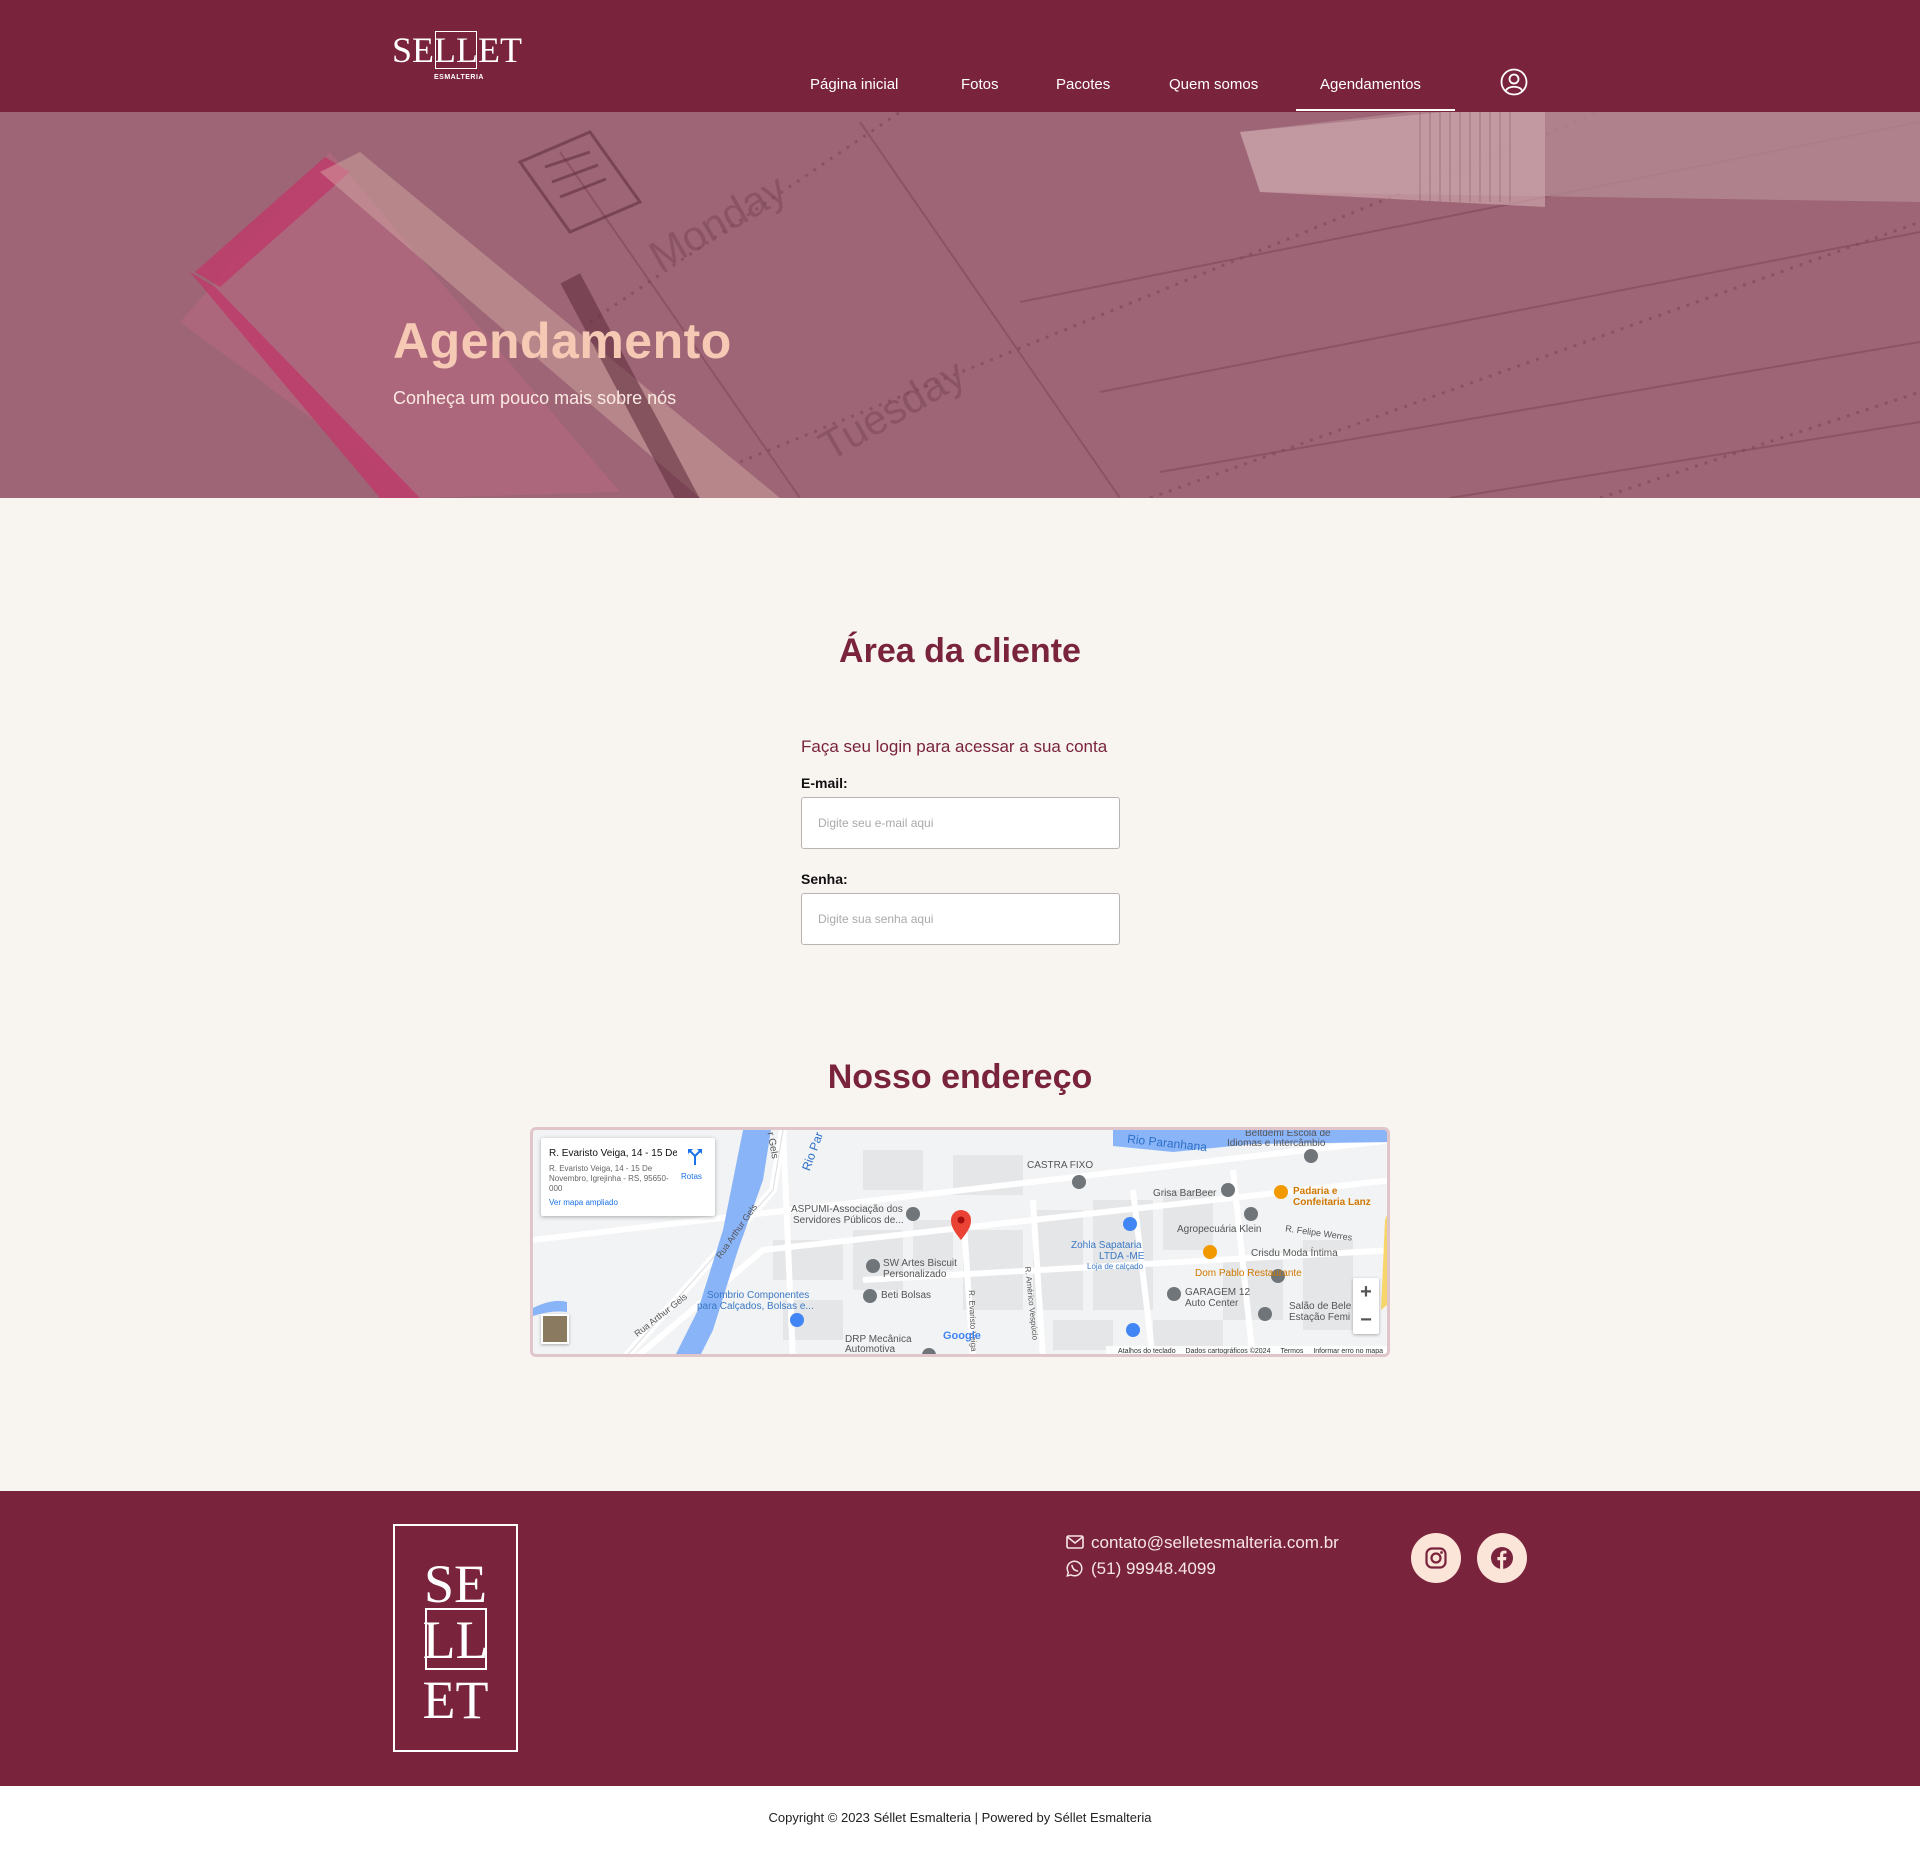 Image resolution: width=1920 pixels, height=1850 pixels. I want to click on footer-phone: (51) 99948.4099, so click(1153, 1568).